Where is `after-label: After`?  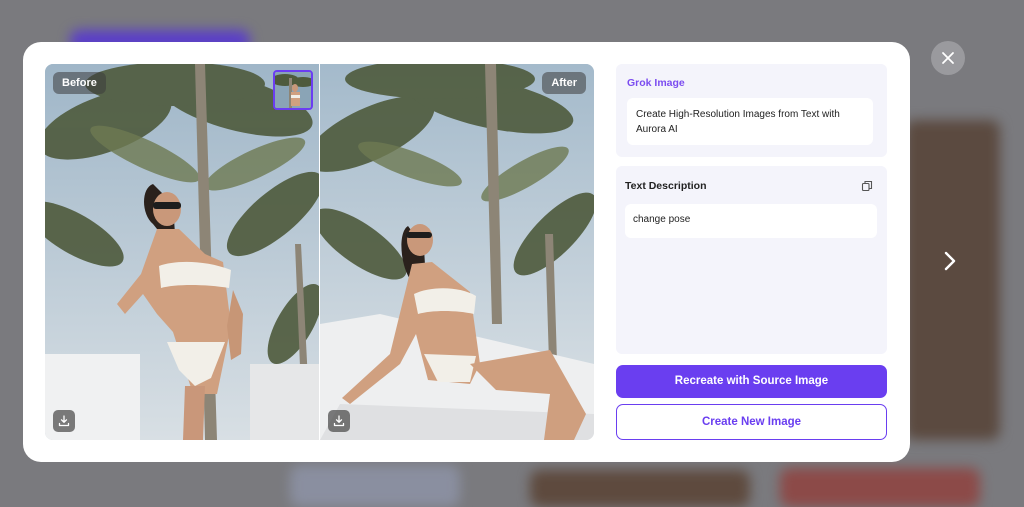 after-label: After is located at coordinates (564, 83).